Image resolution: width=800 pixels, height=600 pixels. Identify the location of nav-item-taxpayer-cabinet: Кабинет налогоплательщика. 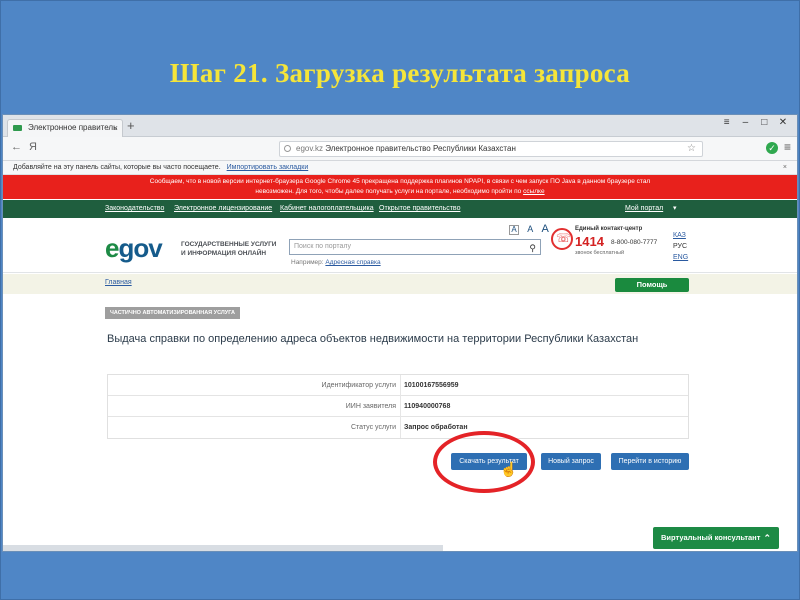
(327, 209).